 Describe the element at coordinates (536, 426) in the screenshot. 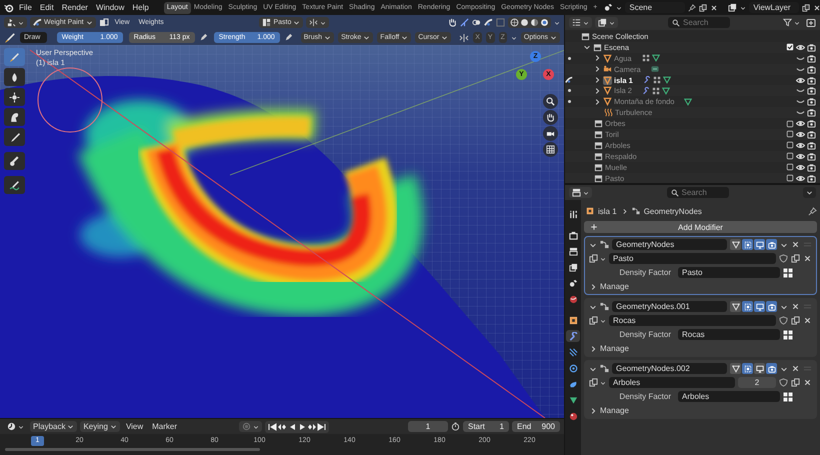

I see `end-frame-field: End 900` at that location.